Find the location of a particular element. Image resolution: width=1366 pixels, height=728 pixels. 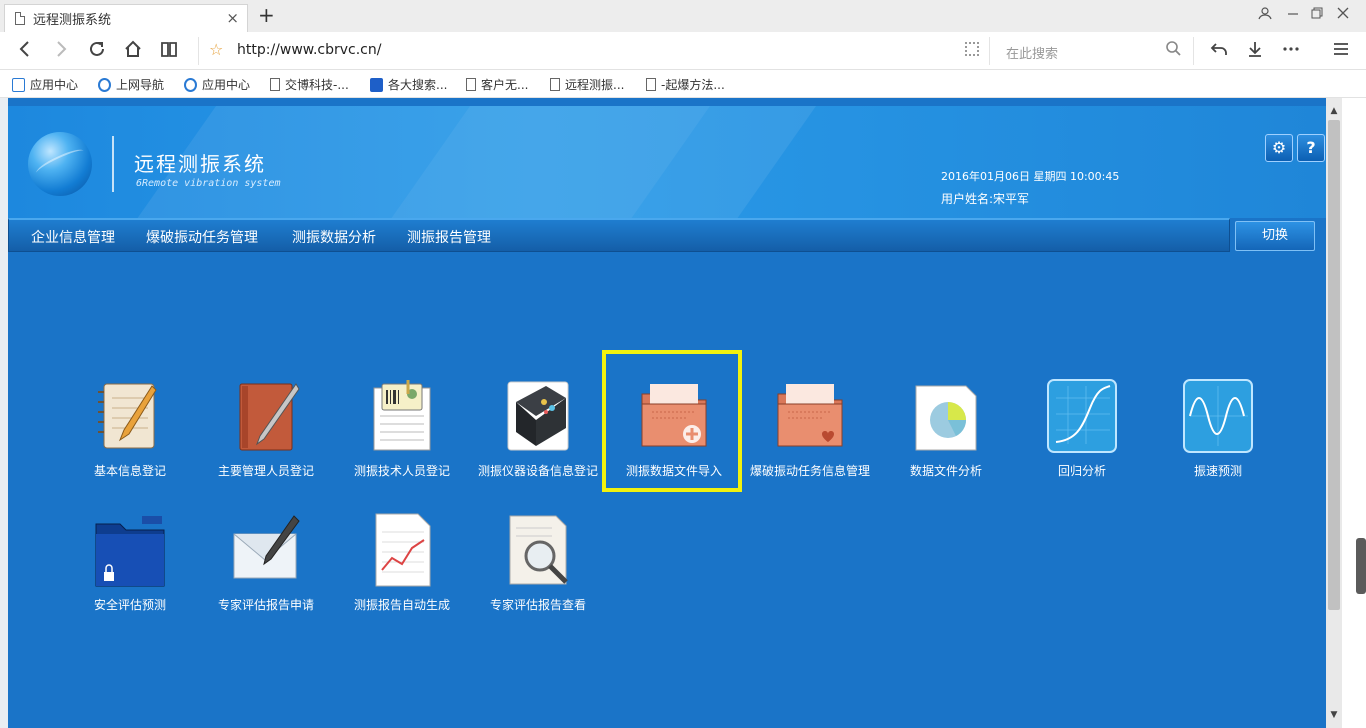

qr-code-icon is located at coordinates (972, 49).